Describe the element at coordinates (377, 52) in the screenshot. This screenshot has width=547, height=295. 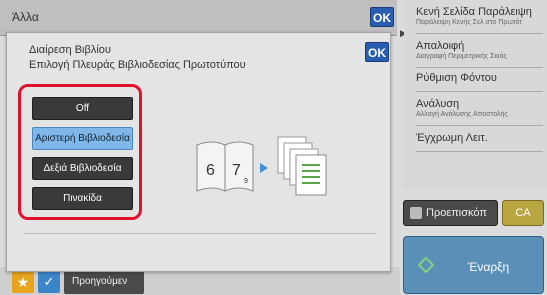
I see `dialog-ok-button: OK` at that location.